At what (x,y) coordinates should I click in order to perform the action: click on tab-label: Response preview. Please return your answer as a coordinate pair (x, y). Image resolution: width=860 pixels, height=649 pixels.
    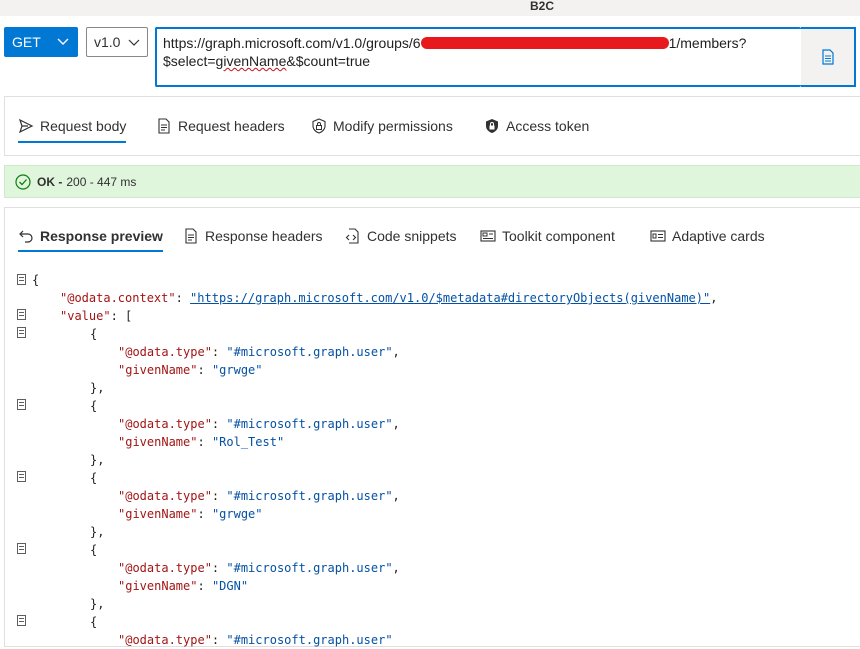
    Looking at the image, I should click on (101, 236).